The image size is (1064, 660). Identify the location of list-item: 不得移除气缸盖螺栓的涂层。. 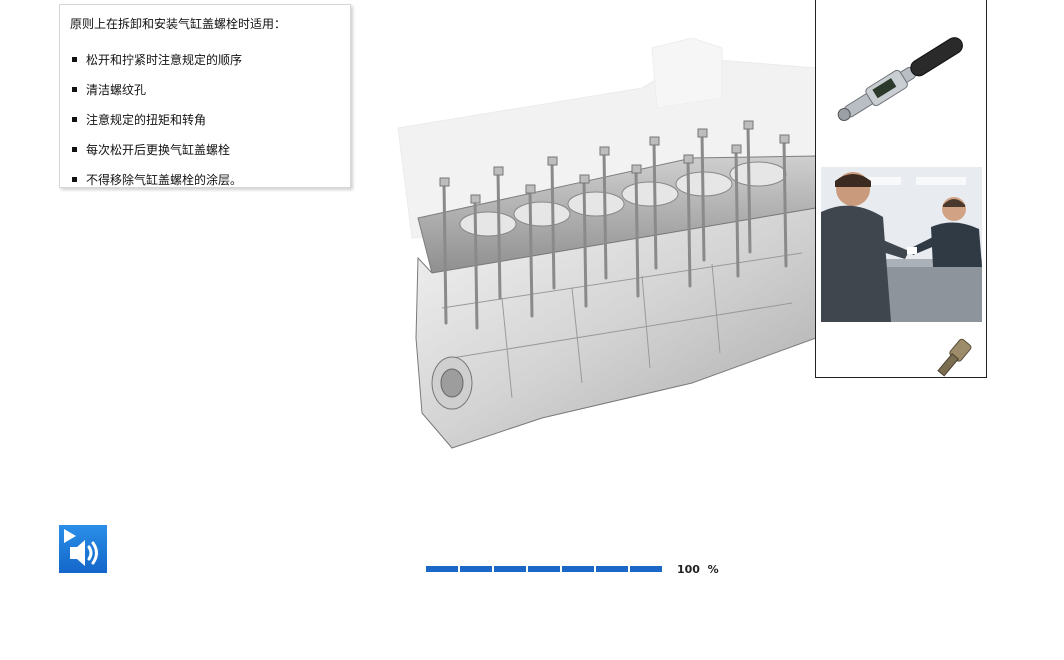
(205, 179).